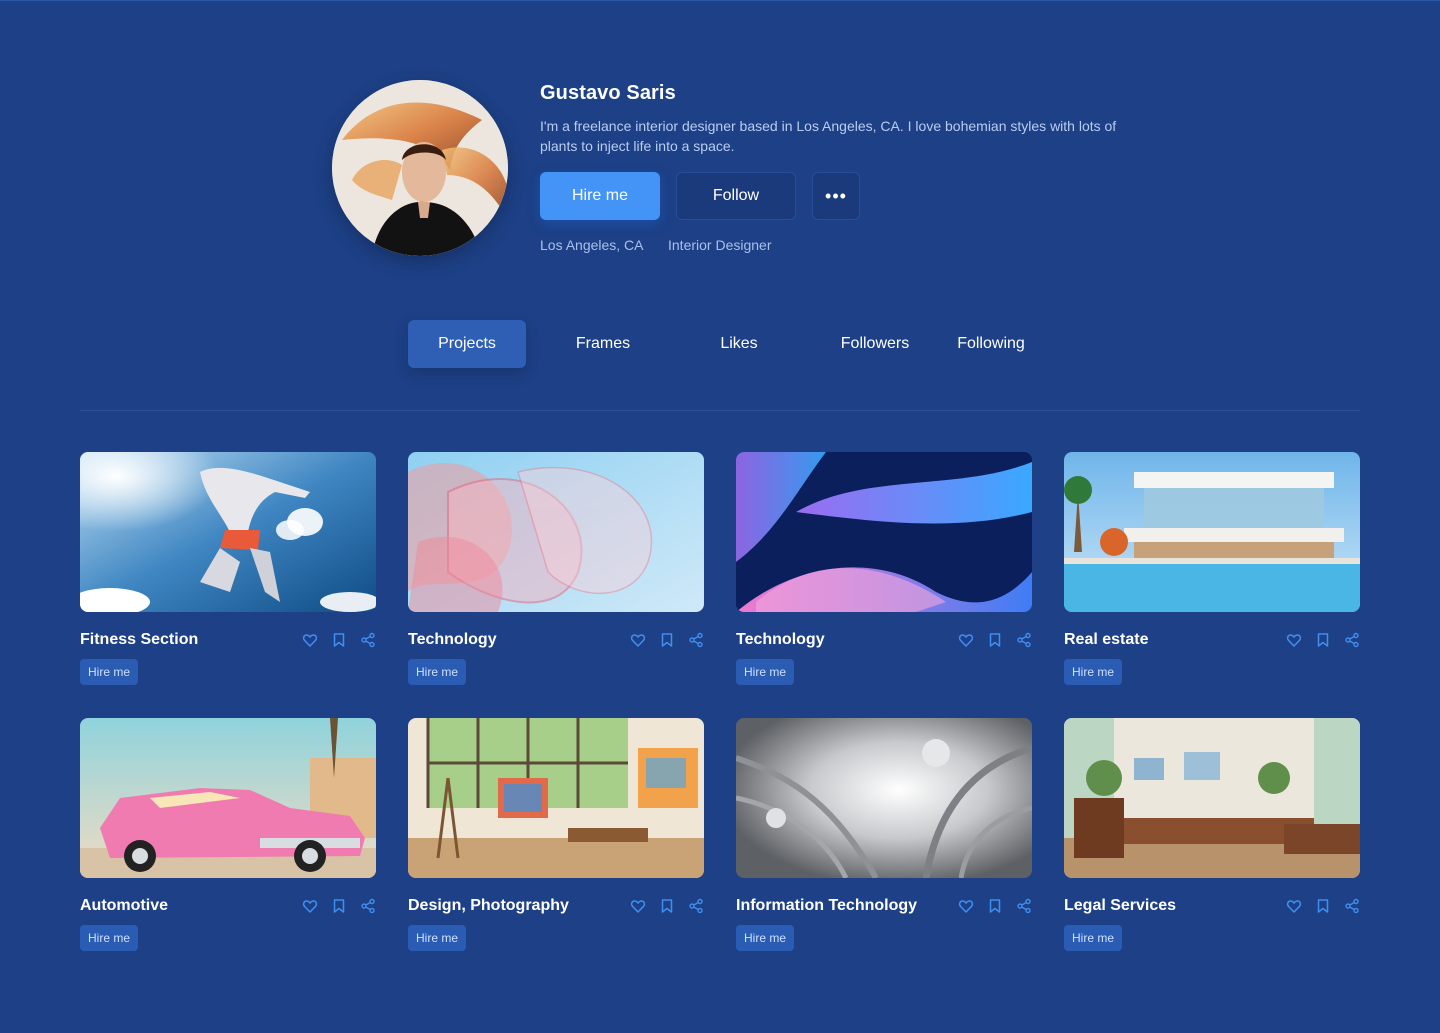 The height and width of the screenshot is (1033, 1440). I want to click on hire-me-button: Hire me, so click(600, 196).